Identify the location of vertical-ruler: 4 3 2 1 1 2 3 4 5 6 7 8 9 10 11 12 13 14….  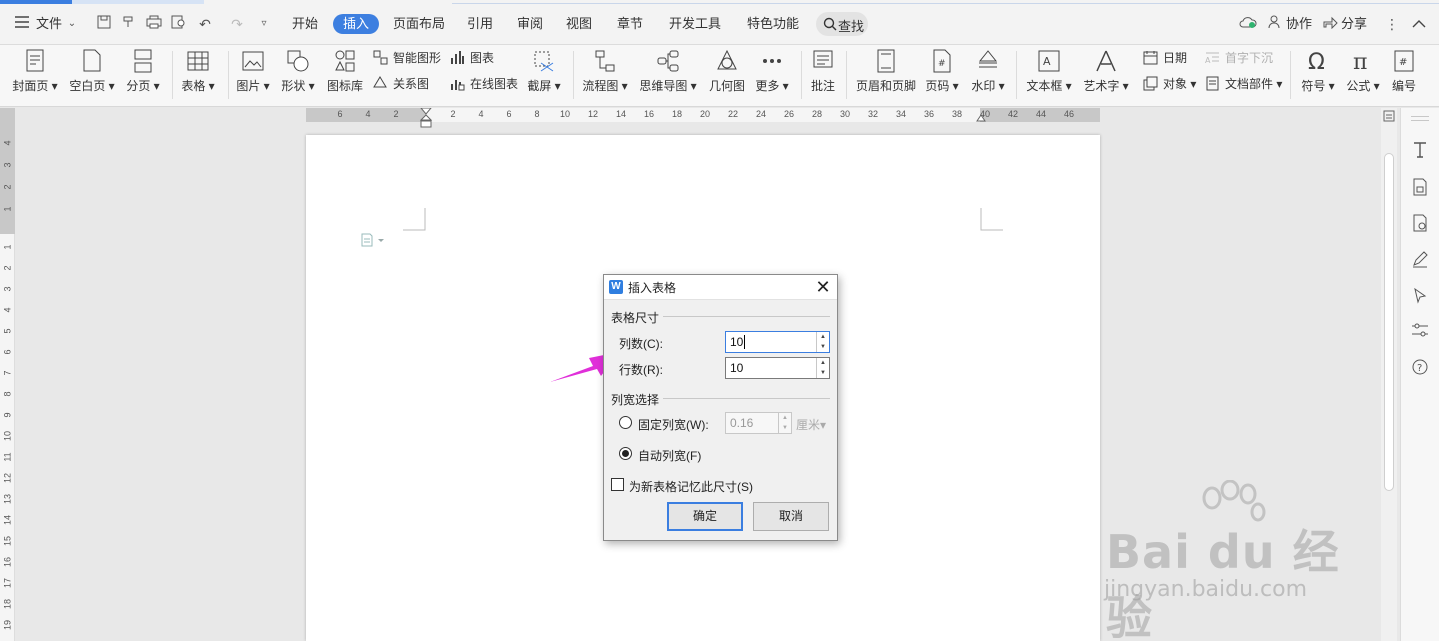
(7, 374).